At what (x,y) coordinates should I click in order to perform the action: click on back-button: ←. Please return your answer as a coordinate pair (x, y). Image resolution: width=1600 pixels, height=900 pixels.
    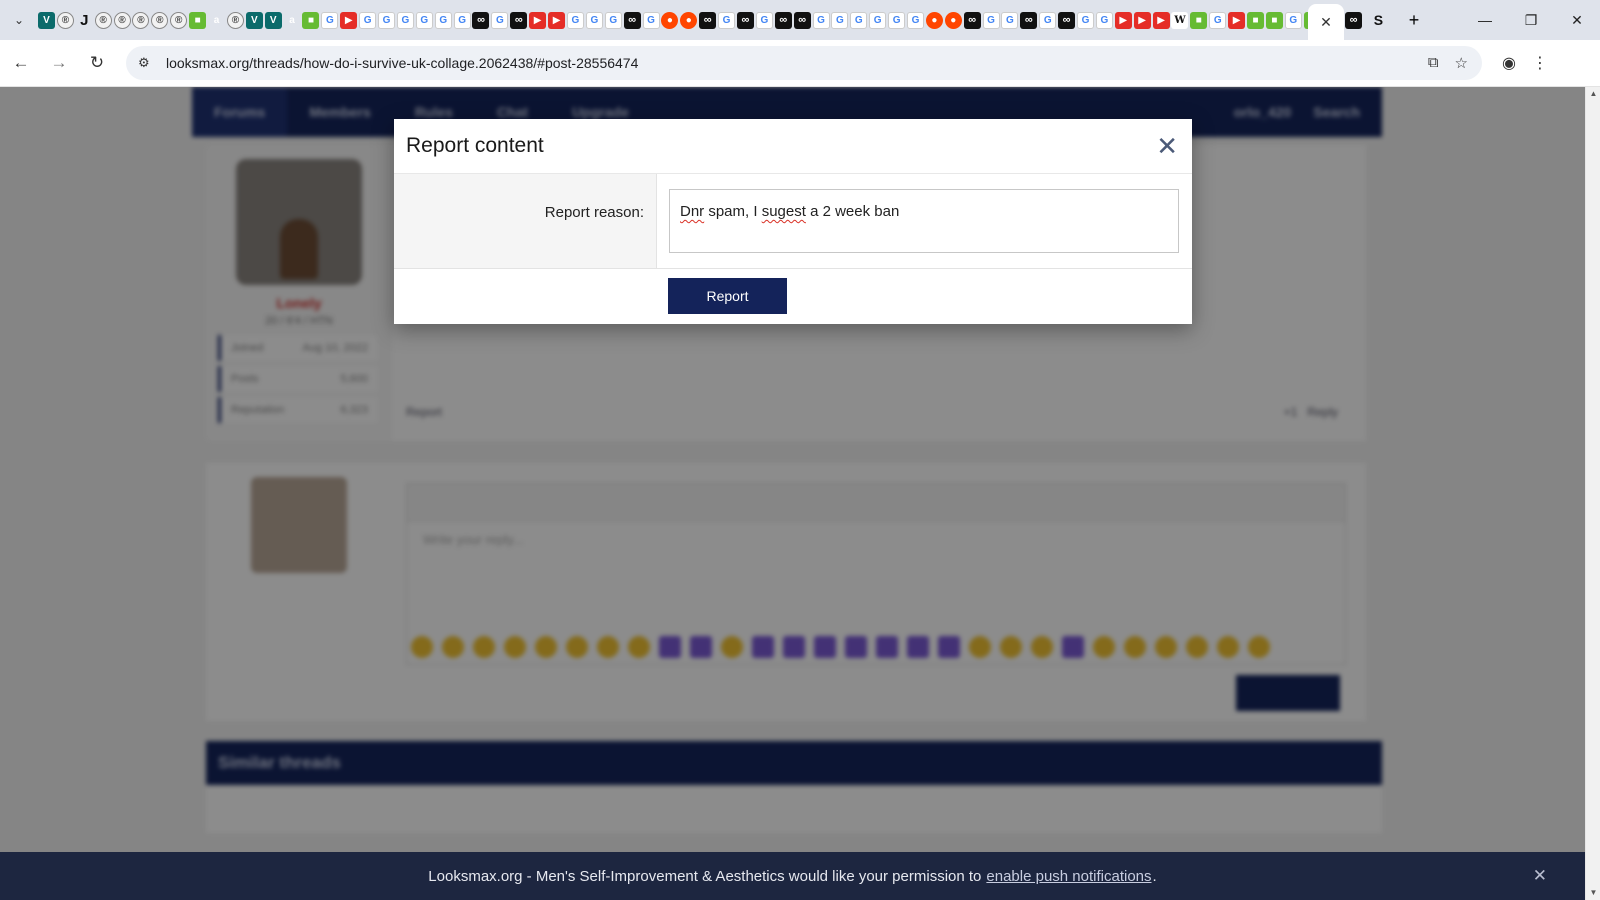
    Looking at the image, I should click on (21, 63).